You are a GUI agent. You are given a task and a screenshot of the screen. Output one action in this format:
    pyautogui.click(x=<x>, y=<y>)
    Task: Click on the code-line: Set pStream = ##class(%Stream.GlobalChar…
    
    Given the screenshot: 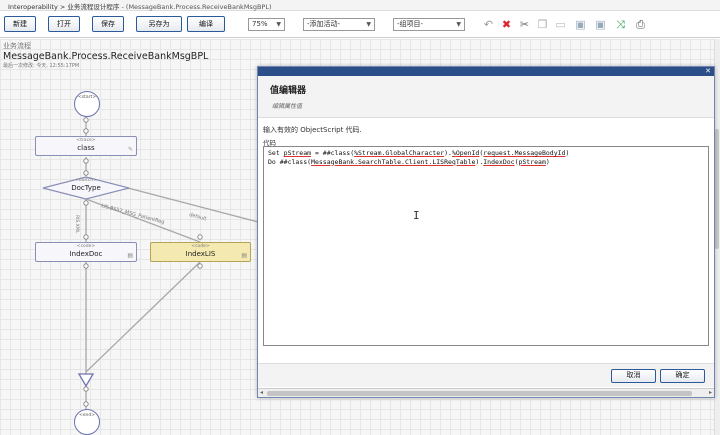 What is the action you would take?
    pyautogui.click(x=419, y=153)
    